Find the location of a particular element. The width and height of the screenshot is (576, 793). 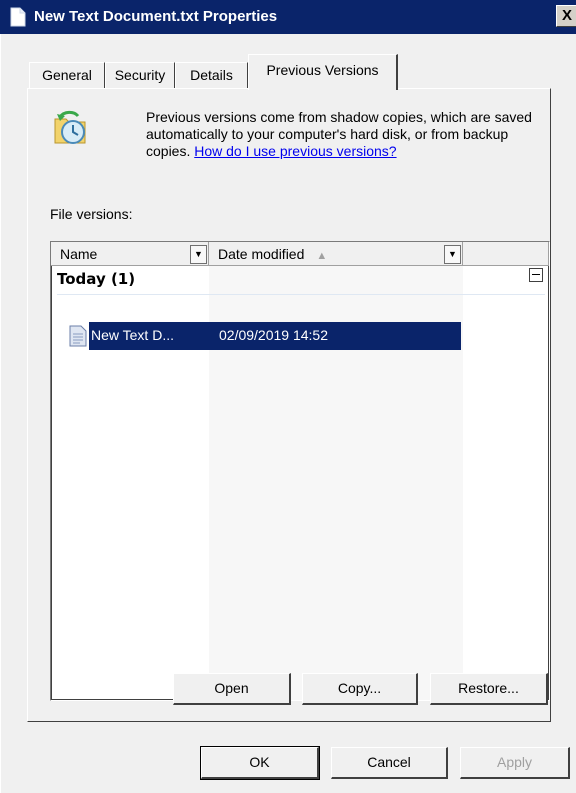

shadow-copy-folder-icon is located at coordinates (70, 127).